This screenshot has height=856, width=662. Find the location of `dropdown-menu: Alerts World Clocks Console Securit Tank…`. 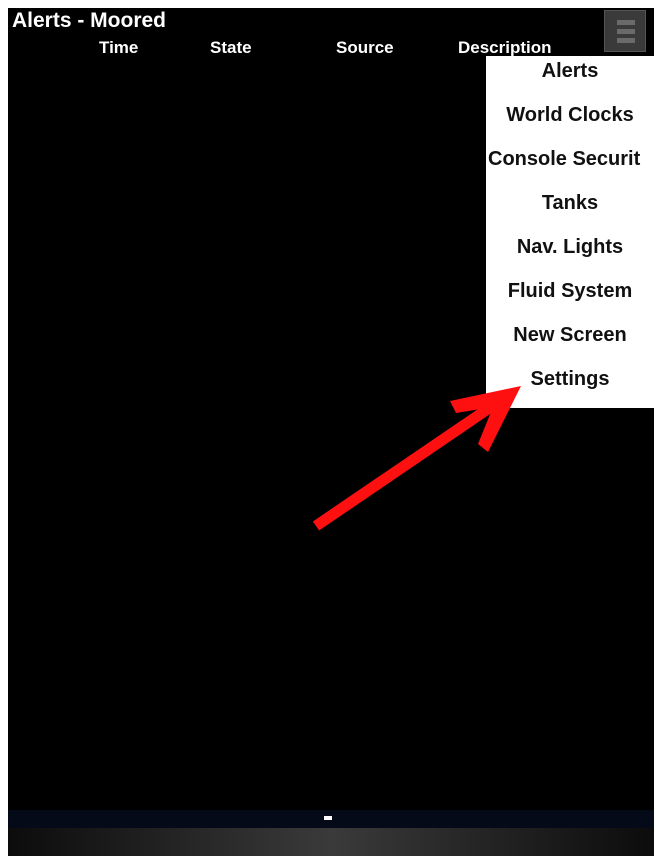

dropdown-menu: Alerts World Clocks Console Securit Tank… is located at coordinates (570, 232).